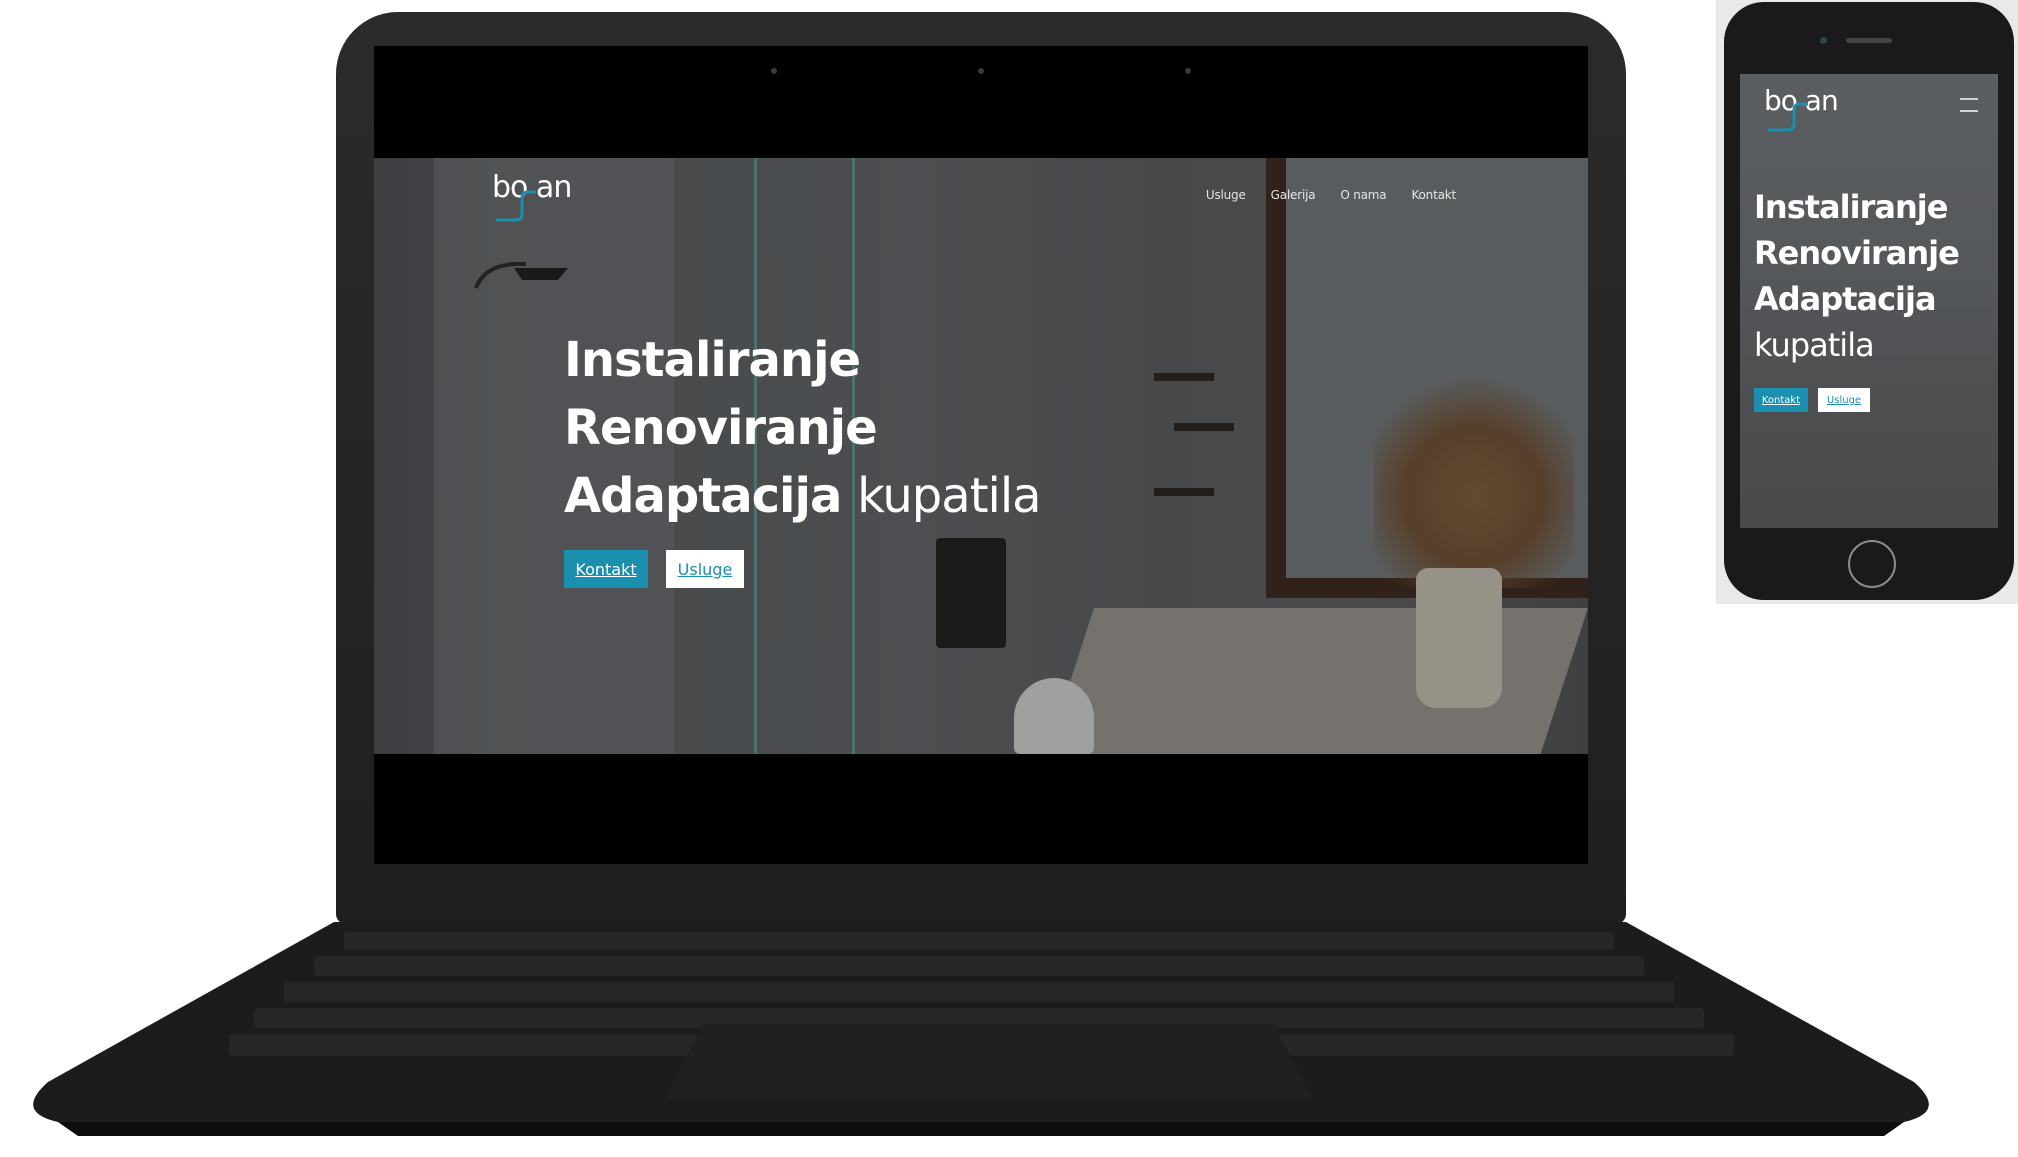 This screenshot has width=2018, height=1157. What do you see at coordinates (949, 496) in the screenshot?
I see `headline-word-light: kupatila` at bounding box center [949, 496].